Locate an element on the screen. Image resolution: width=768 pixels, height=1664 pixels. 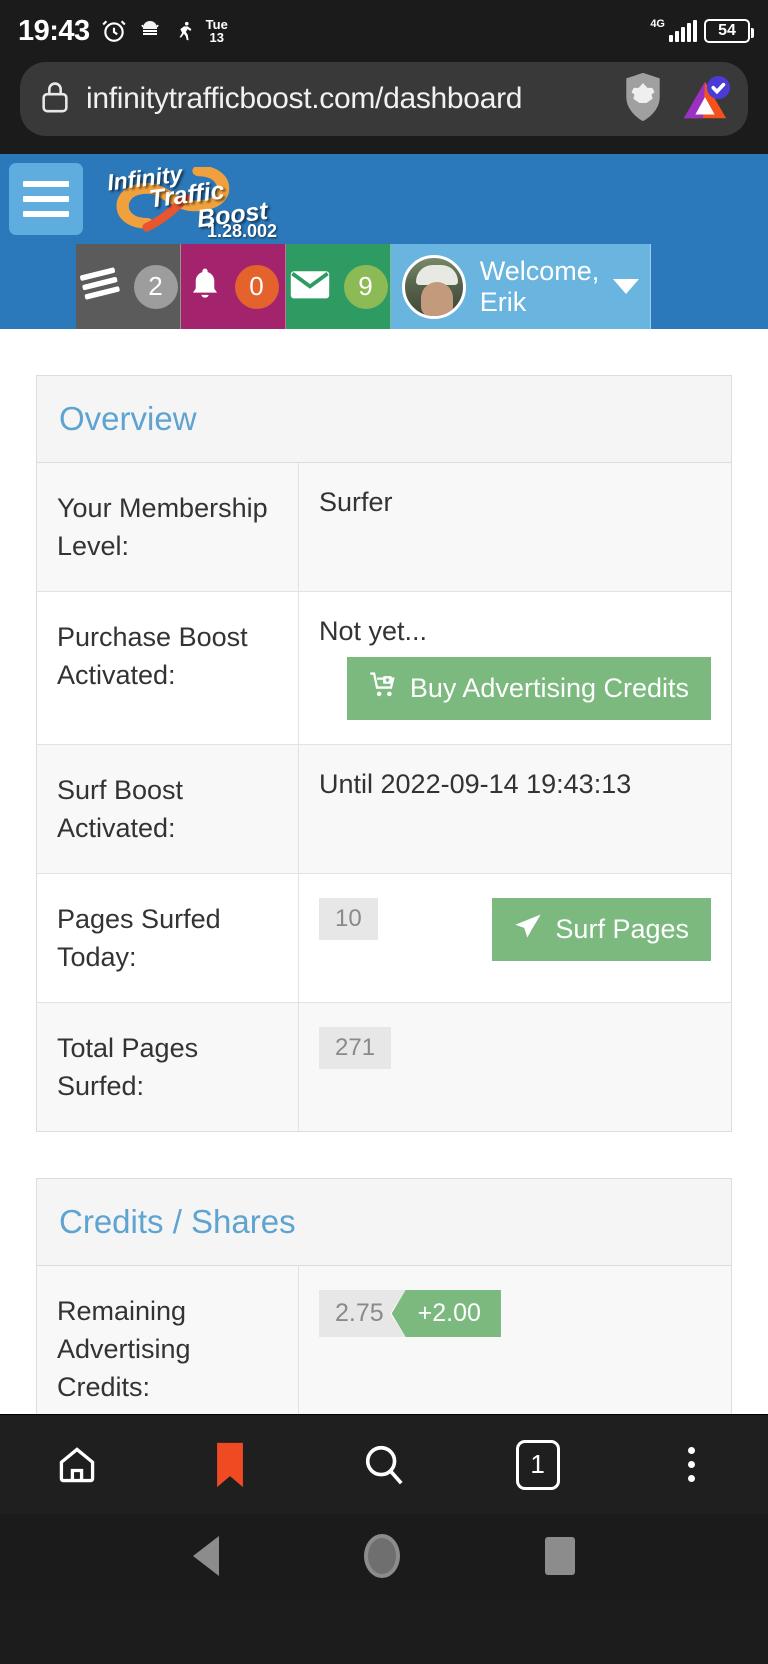
notifications-count-badge: 0 is located at coordinates (256, 286).